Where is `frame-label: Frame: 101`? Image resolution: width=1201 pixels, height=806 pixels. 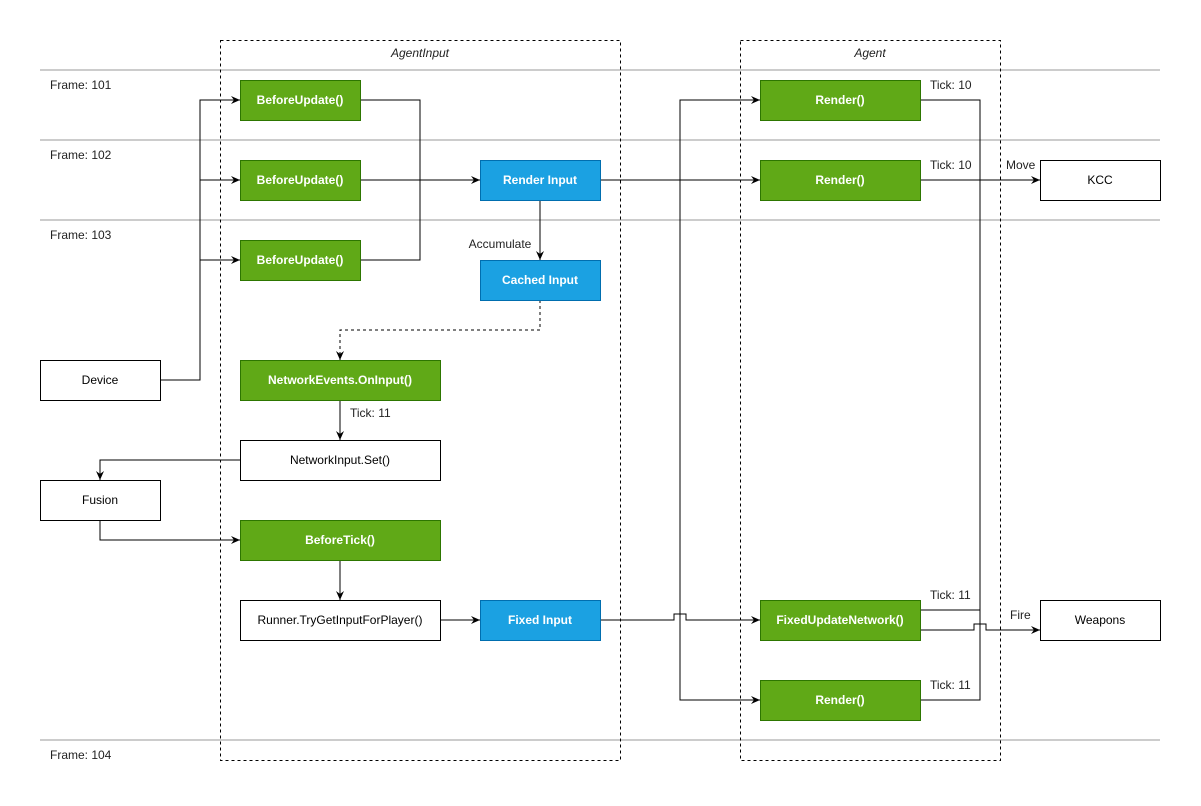 frame-label: Frame: 101 is located at coordinates (81, 85).